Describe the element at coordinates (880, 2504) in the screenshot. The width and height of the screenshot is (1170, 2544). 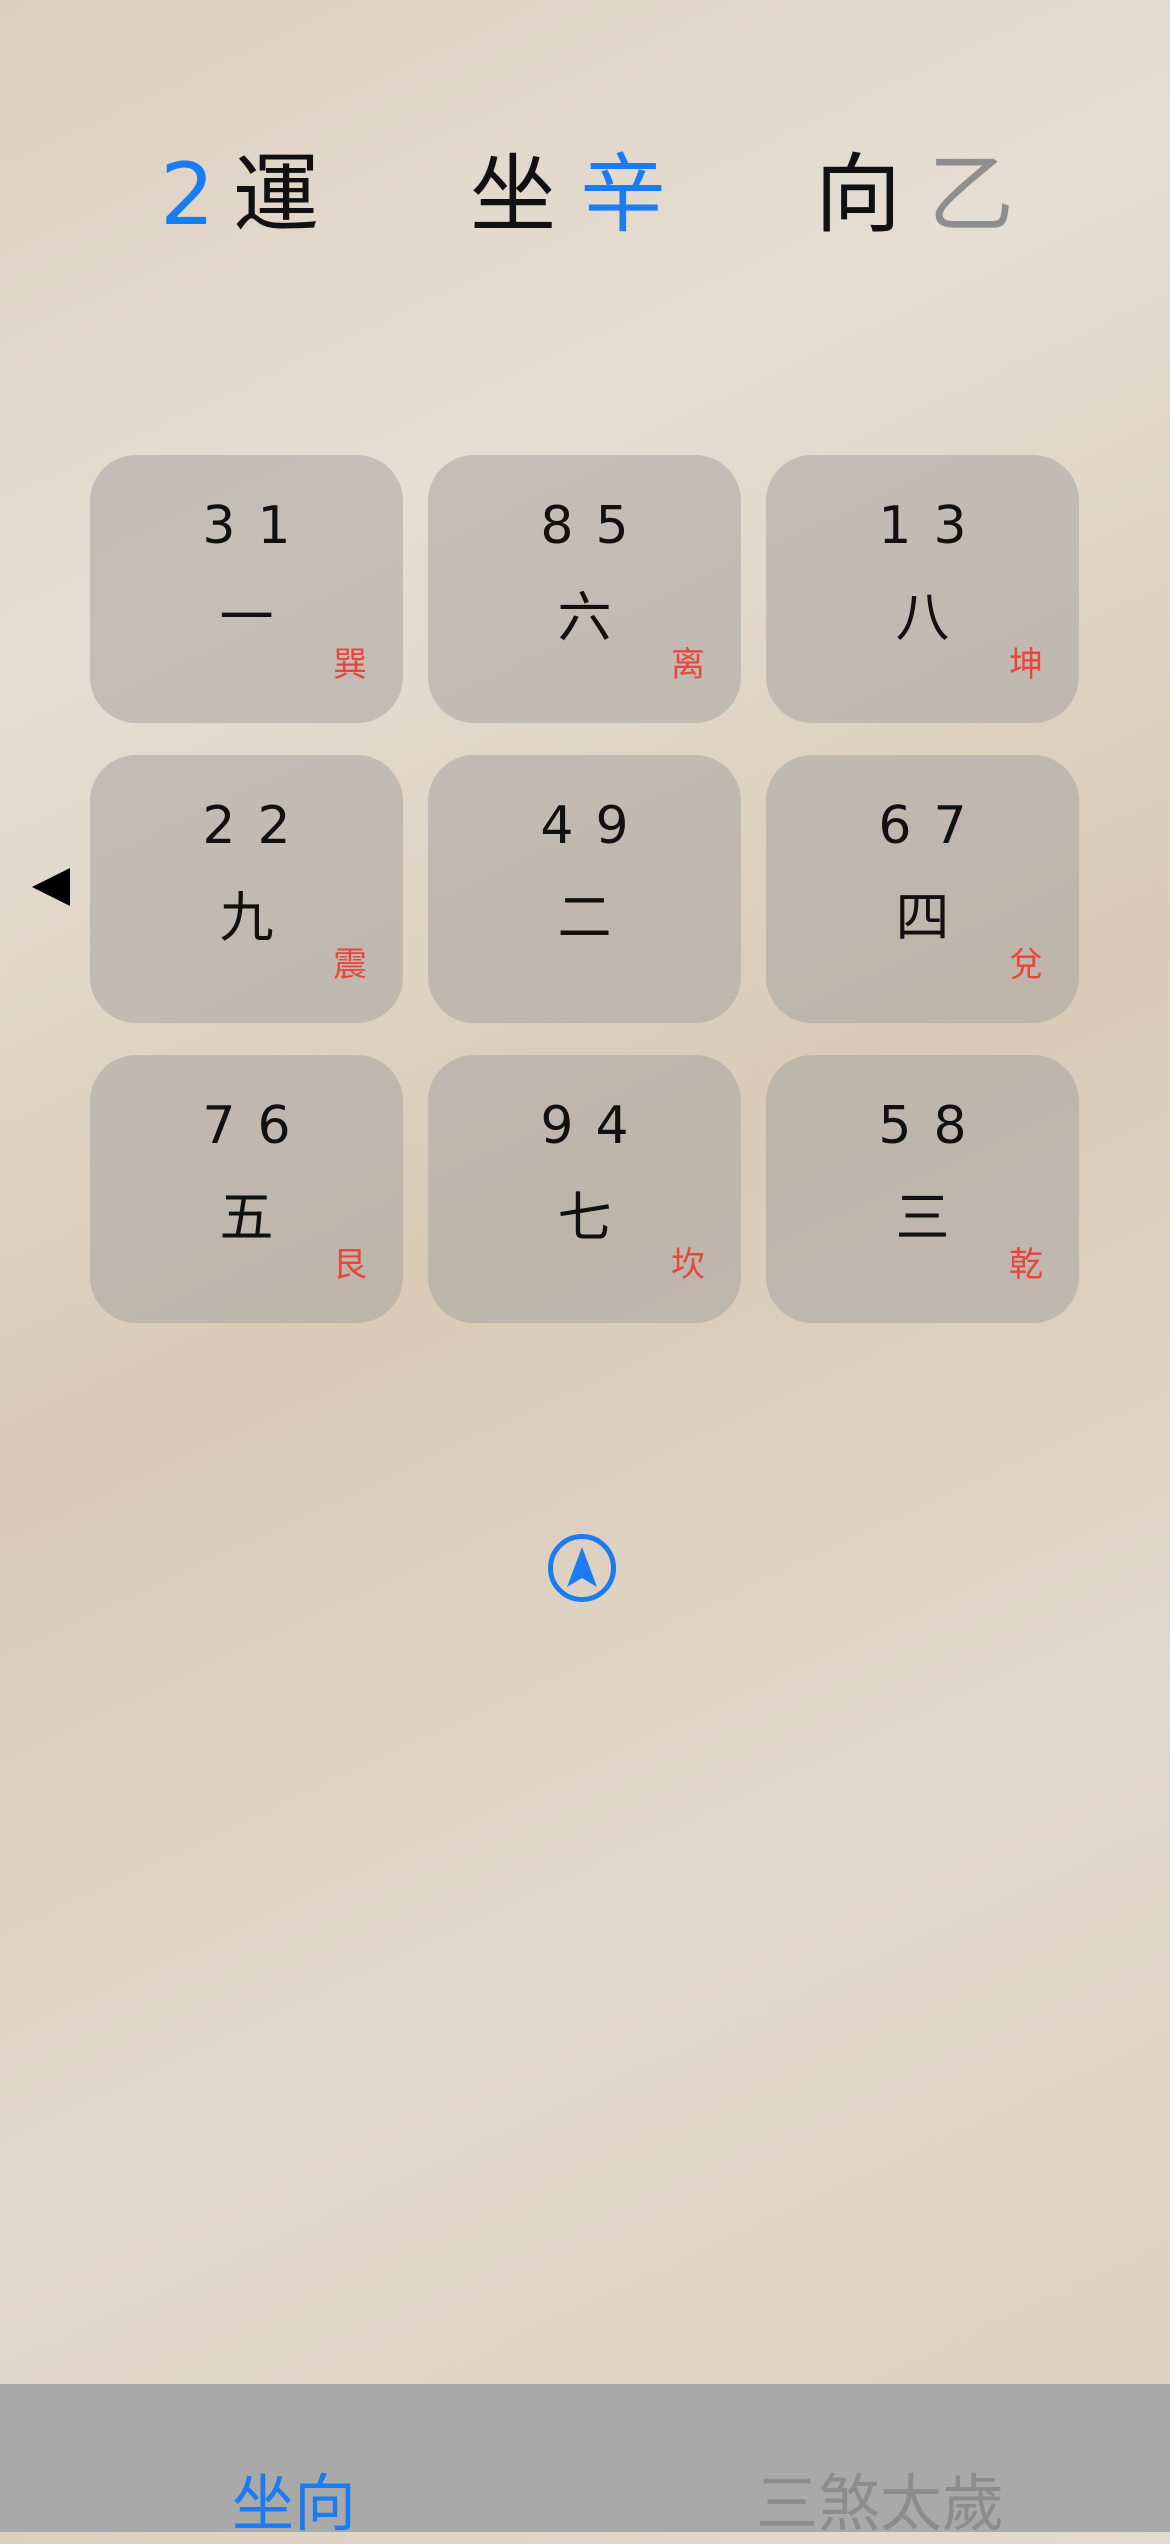
I see `tab-three-killings-tai-sui: 三煞太歲` at that location.